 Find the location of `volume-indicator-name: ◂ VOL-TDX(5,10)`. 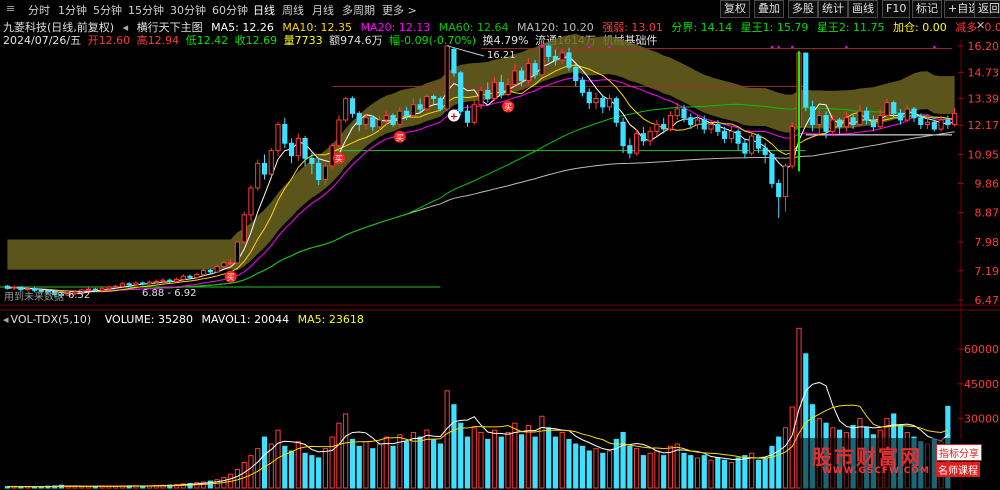

volume-indicator-name: ◂ VOL-TDX(5,10) is located at coordinates (51, 319).